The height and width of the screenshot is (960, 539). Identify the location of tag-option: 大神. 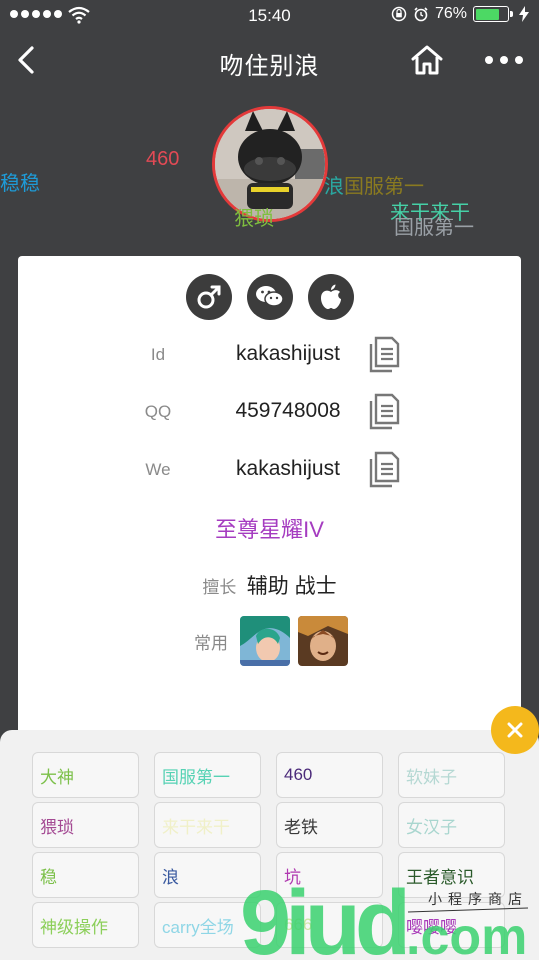
(85, 775).